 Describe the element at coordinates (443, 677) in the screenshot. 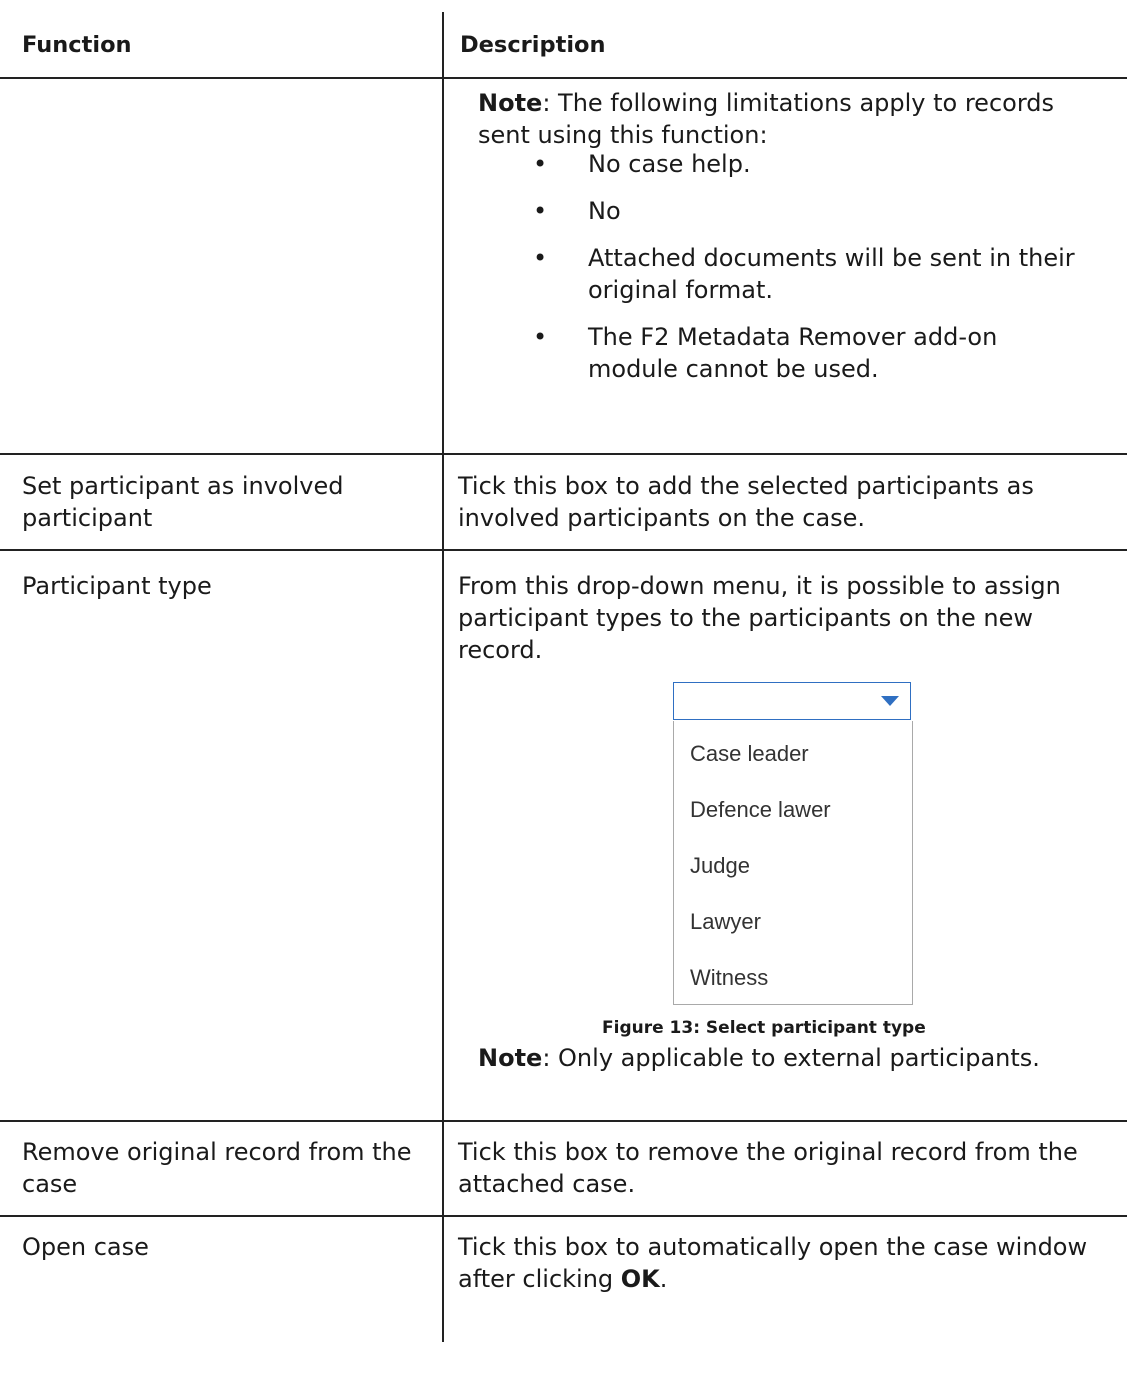

I see `column-divider` at that location.